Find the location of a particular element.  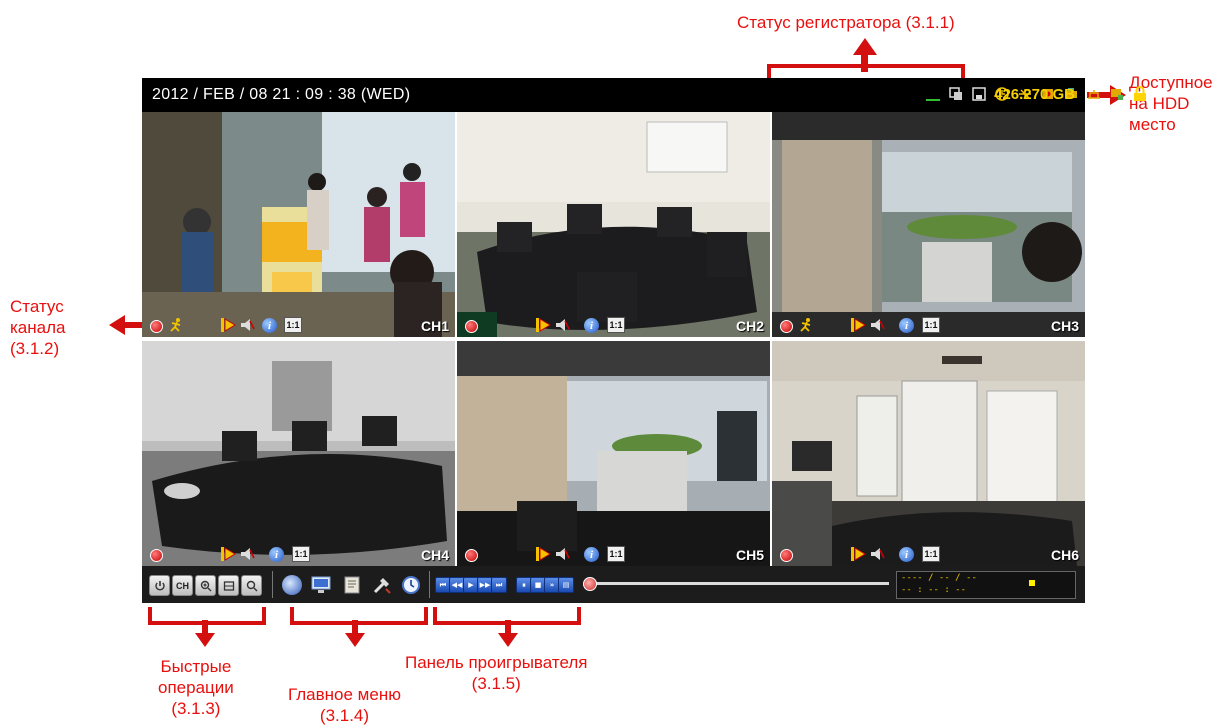

player-panel-annotation: Панель проигрывателя (3.1.5) is located at coordinates (496, 673).